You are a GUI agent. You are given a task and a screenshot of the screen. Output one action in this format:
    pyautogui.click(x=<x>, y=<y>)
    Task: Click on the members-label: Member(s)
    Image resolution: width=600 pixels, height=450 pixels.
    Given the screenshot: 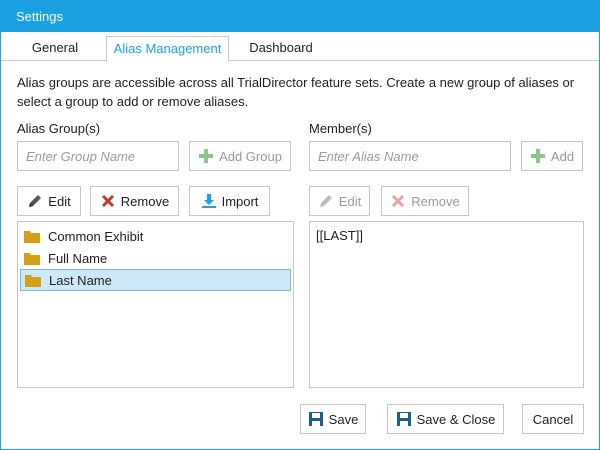 What is the action you would take?
    pyautogui.click(x=340, y=128)
    